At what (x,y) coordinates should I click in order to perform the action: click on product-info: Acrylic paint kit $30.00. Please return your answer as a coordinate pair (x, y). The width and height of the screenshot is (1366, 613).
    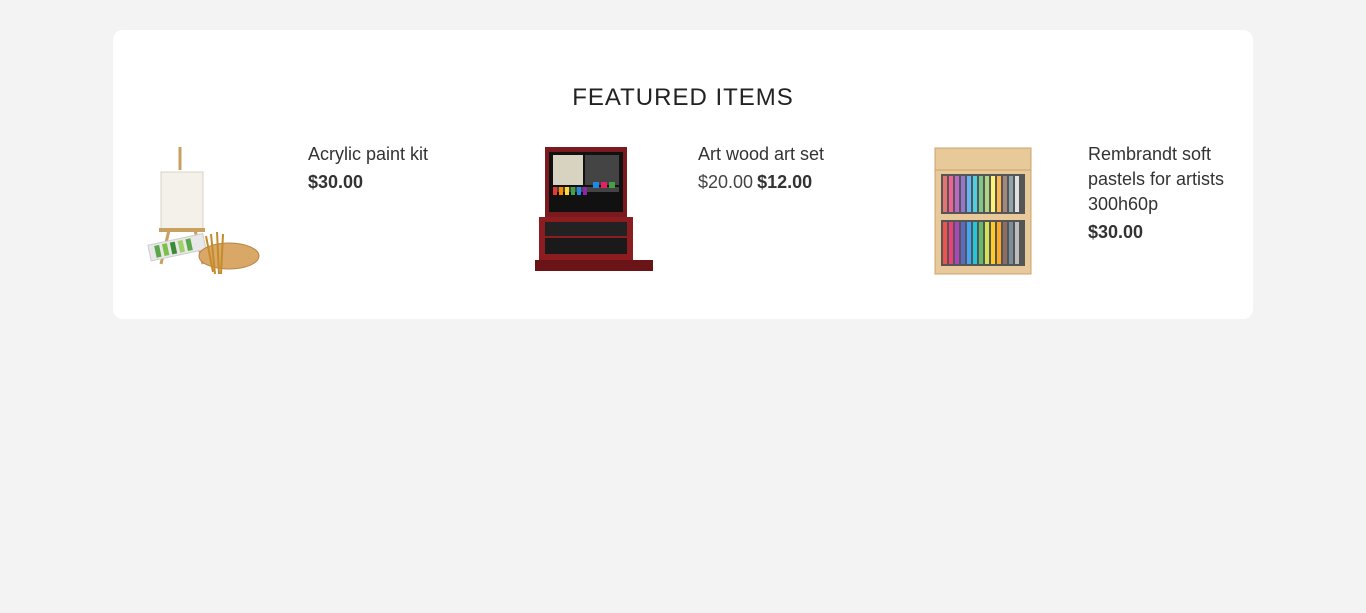
    Looking at the image, I should click on (383, 167).